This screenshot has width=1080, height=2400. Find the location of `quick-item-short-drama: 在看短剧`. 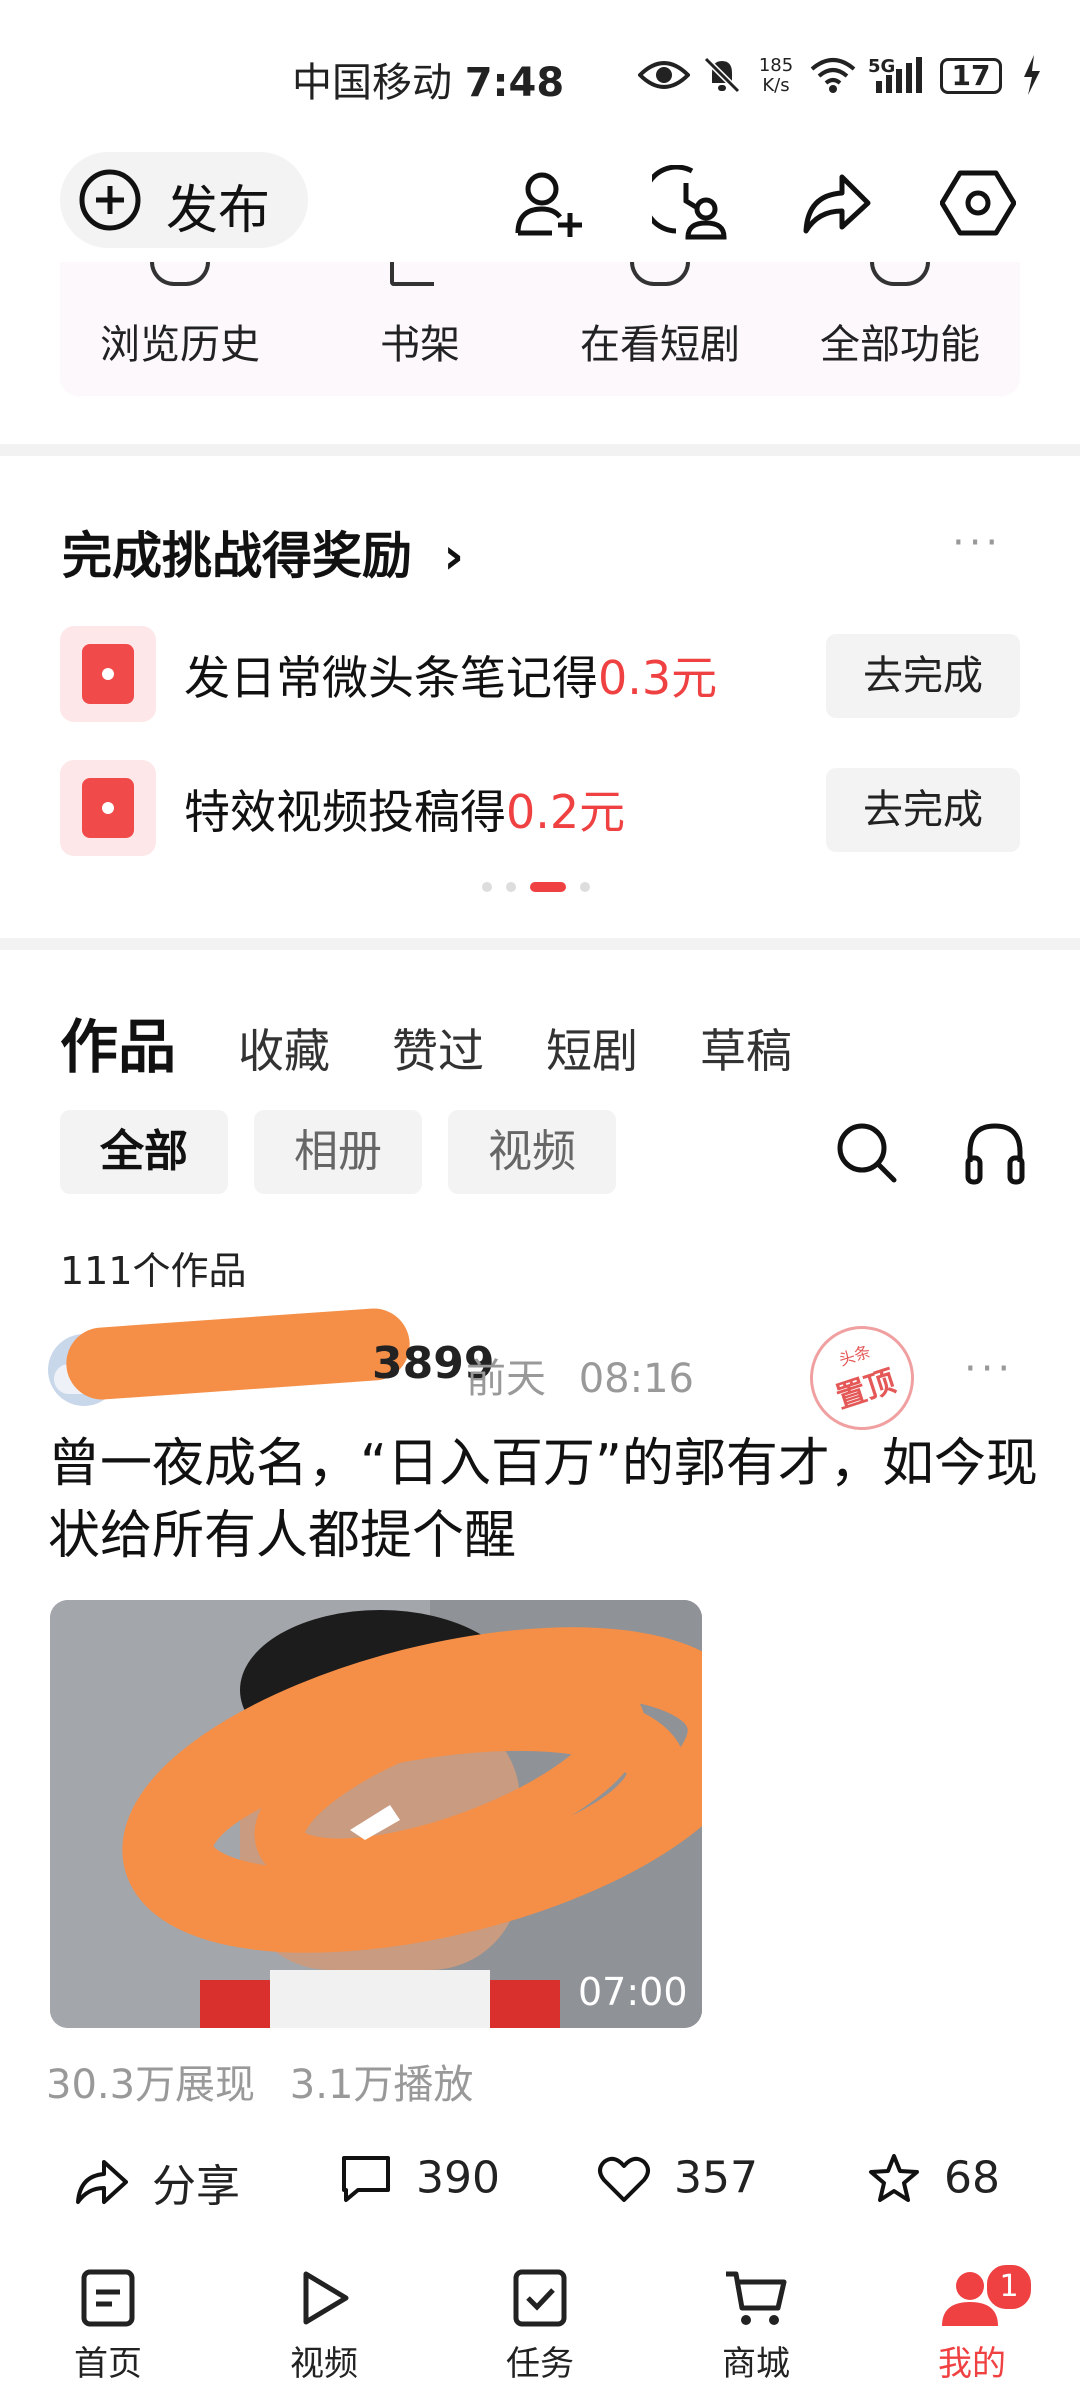

quick-item-short-drama: 在看短剧 is located at coordinates (660, 341).